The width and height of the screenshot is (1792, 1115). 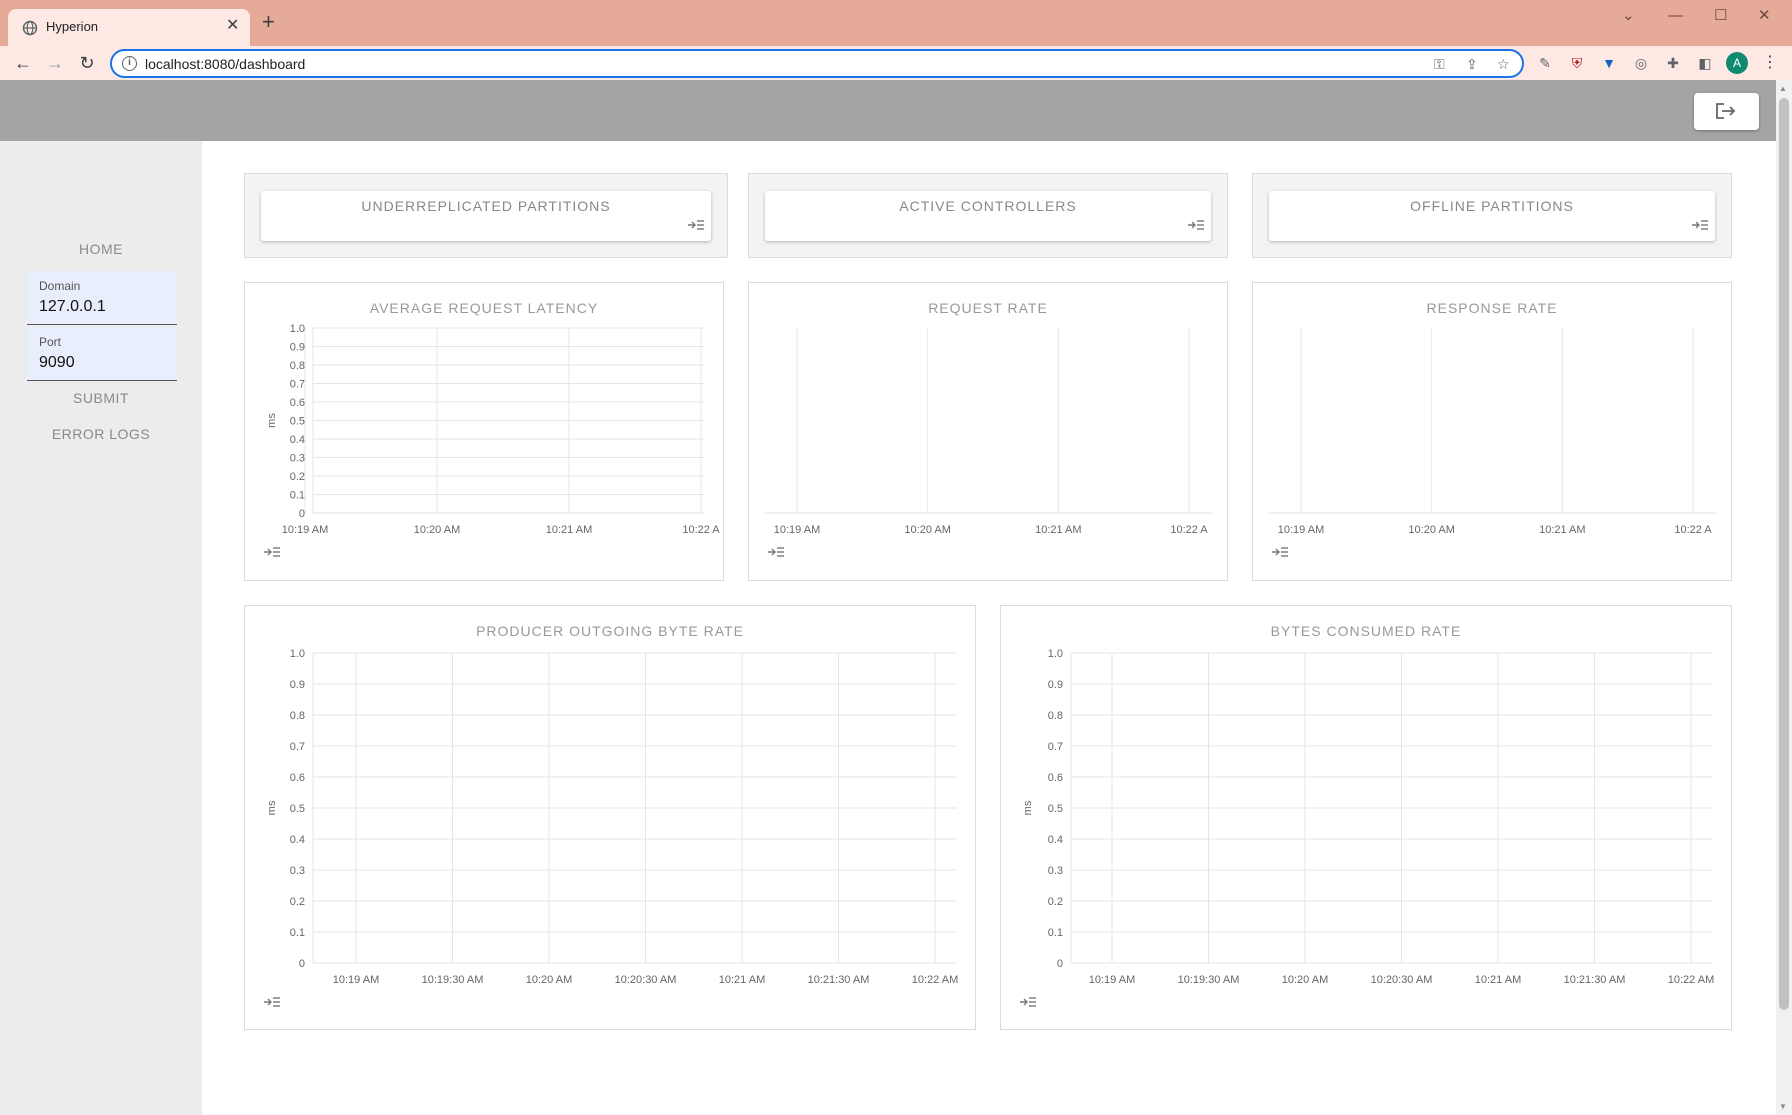 What do you see at coordinates (1737, 63) in the screenshot?
I see `profile-avatar: A` at bounding box center [1737, 63].